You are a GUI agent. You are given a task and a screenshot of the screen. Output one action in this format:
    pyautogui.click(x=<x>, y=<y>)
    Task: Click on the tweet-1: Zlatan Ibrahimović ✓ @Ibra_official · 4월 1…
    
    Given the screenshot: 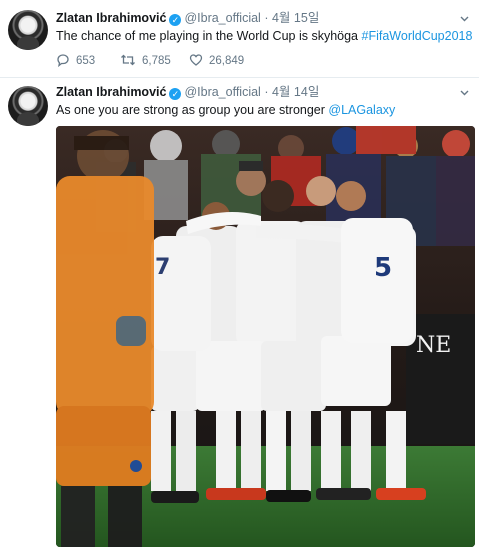 What is the action you would take?
    pyautogui.click(x=239, y=39)
    